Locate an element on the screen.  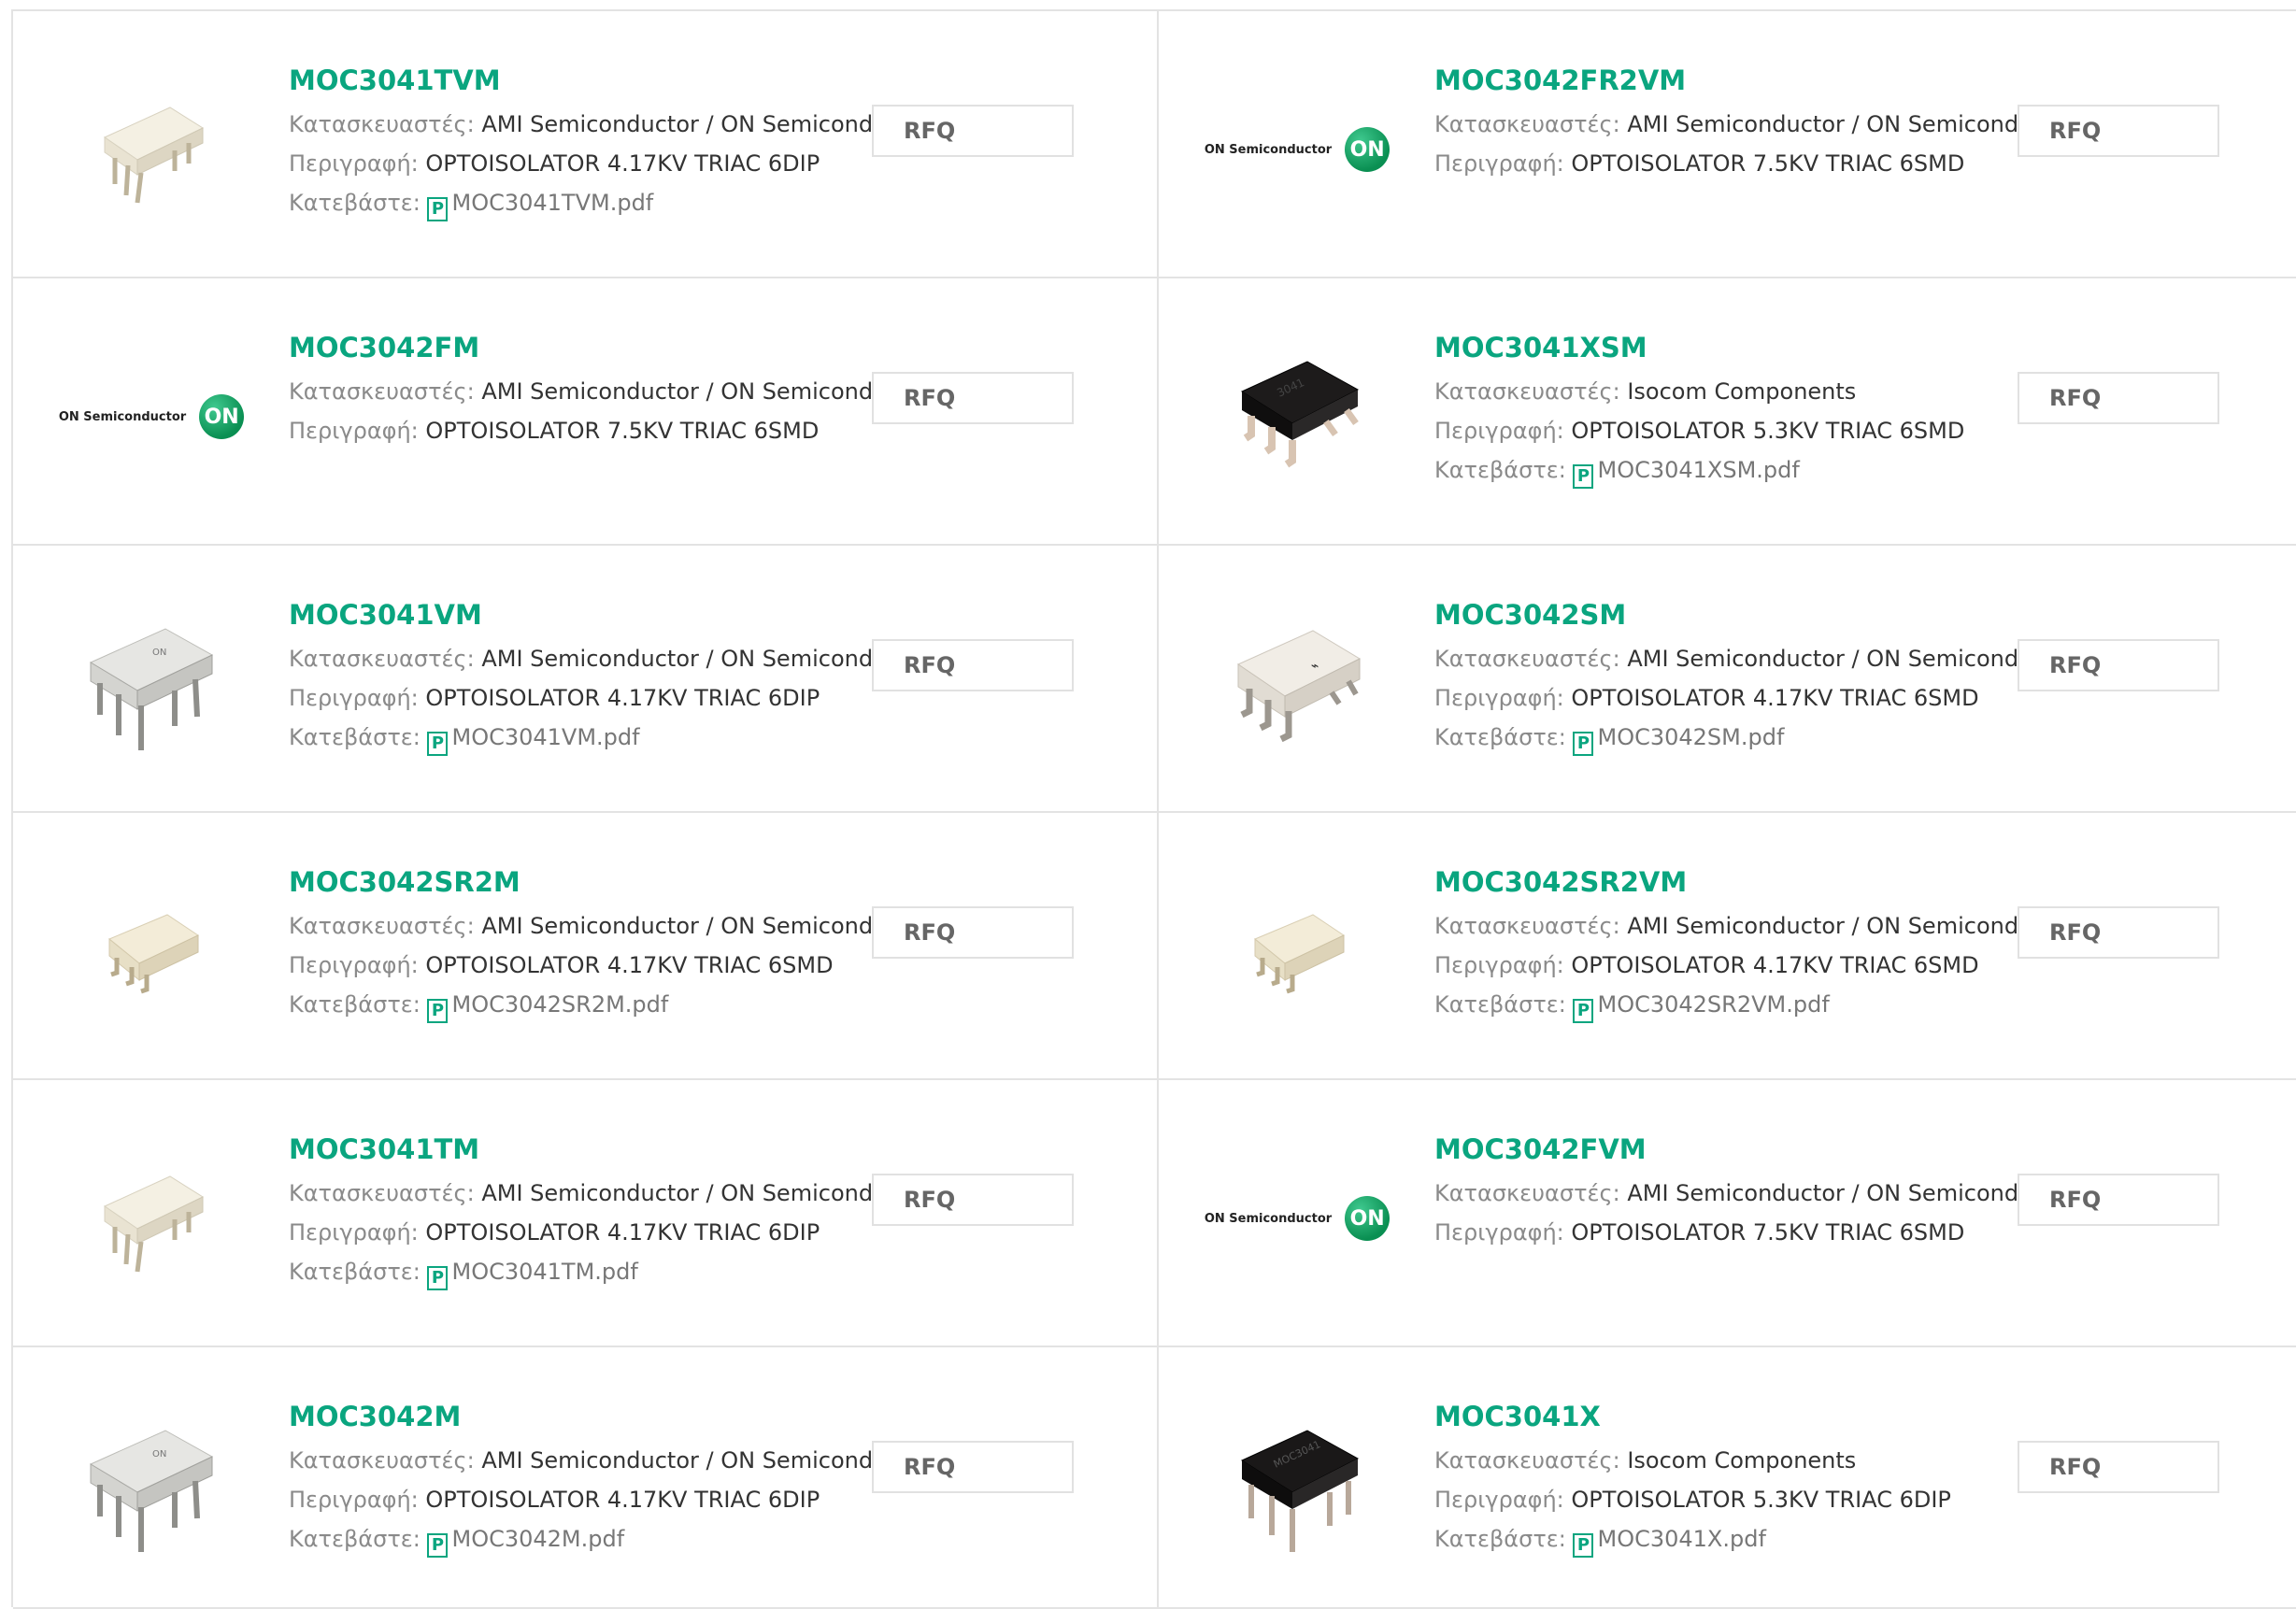
part-number-link: MOC3042FR2VM is located at coordinates (1733, 80).